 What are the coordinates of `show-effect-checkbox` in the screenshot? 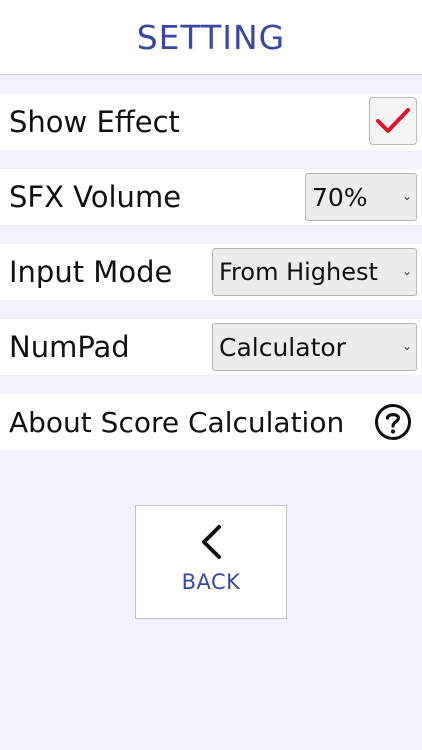 It's located at (393, 121).